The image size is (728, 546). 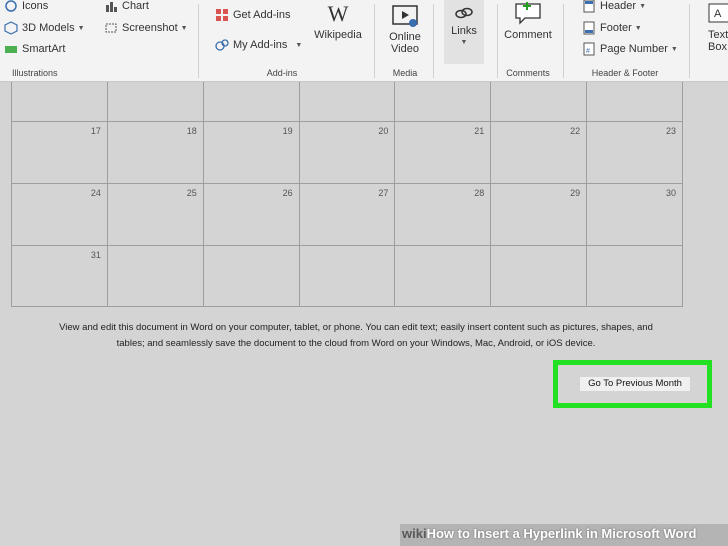 What do you see at coordinates (60, 152) in the screenshot?
I see `calendar-cell: 17` at bounding box center [60, 152].